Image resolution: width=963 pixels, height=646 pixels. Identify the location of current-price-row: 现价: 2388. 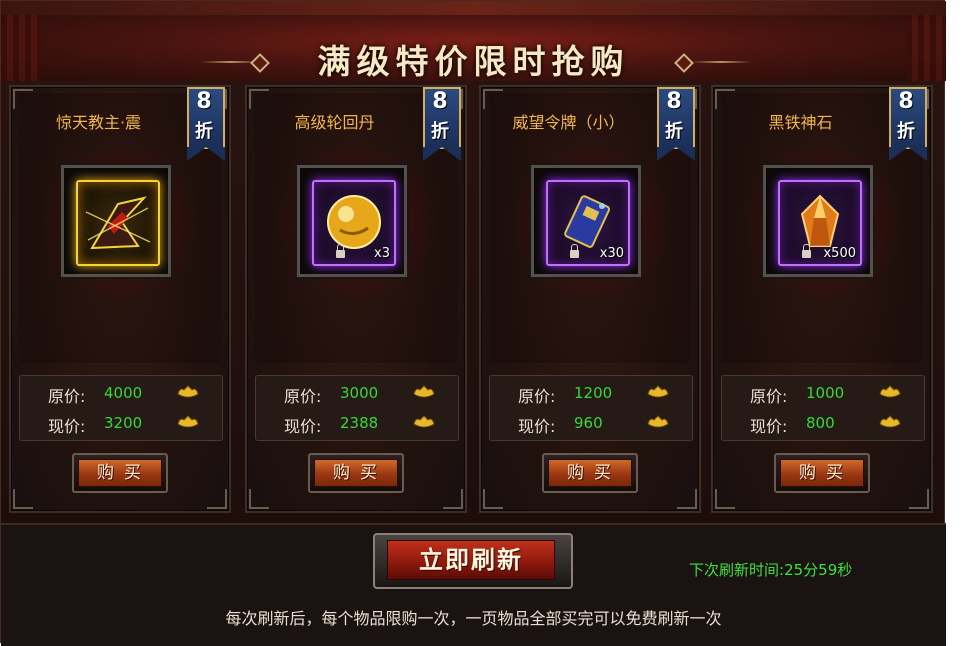
(357, 423).